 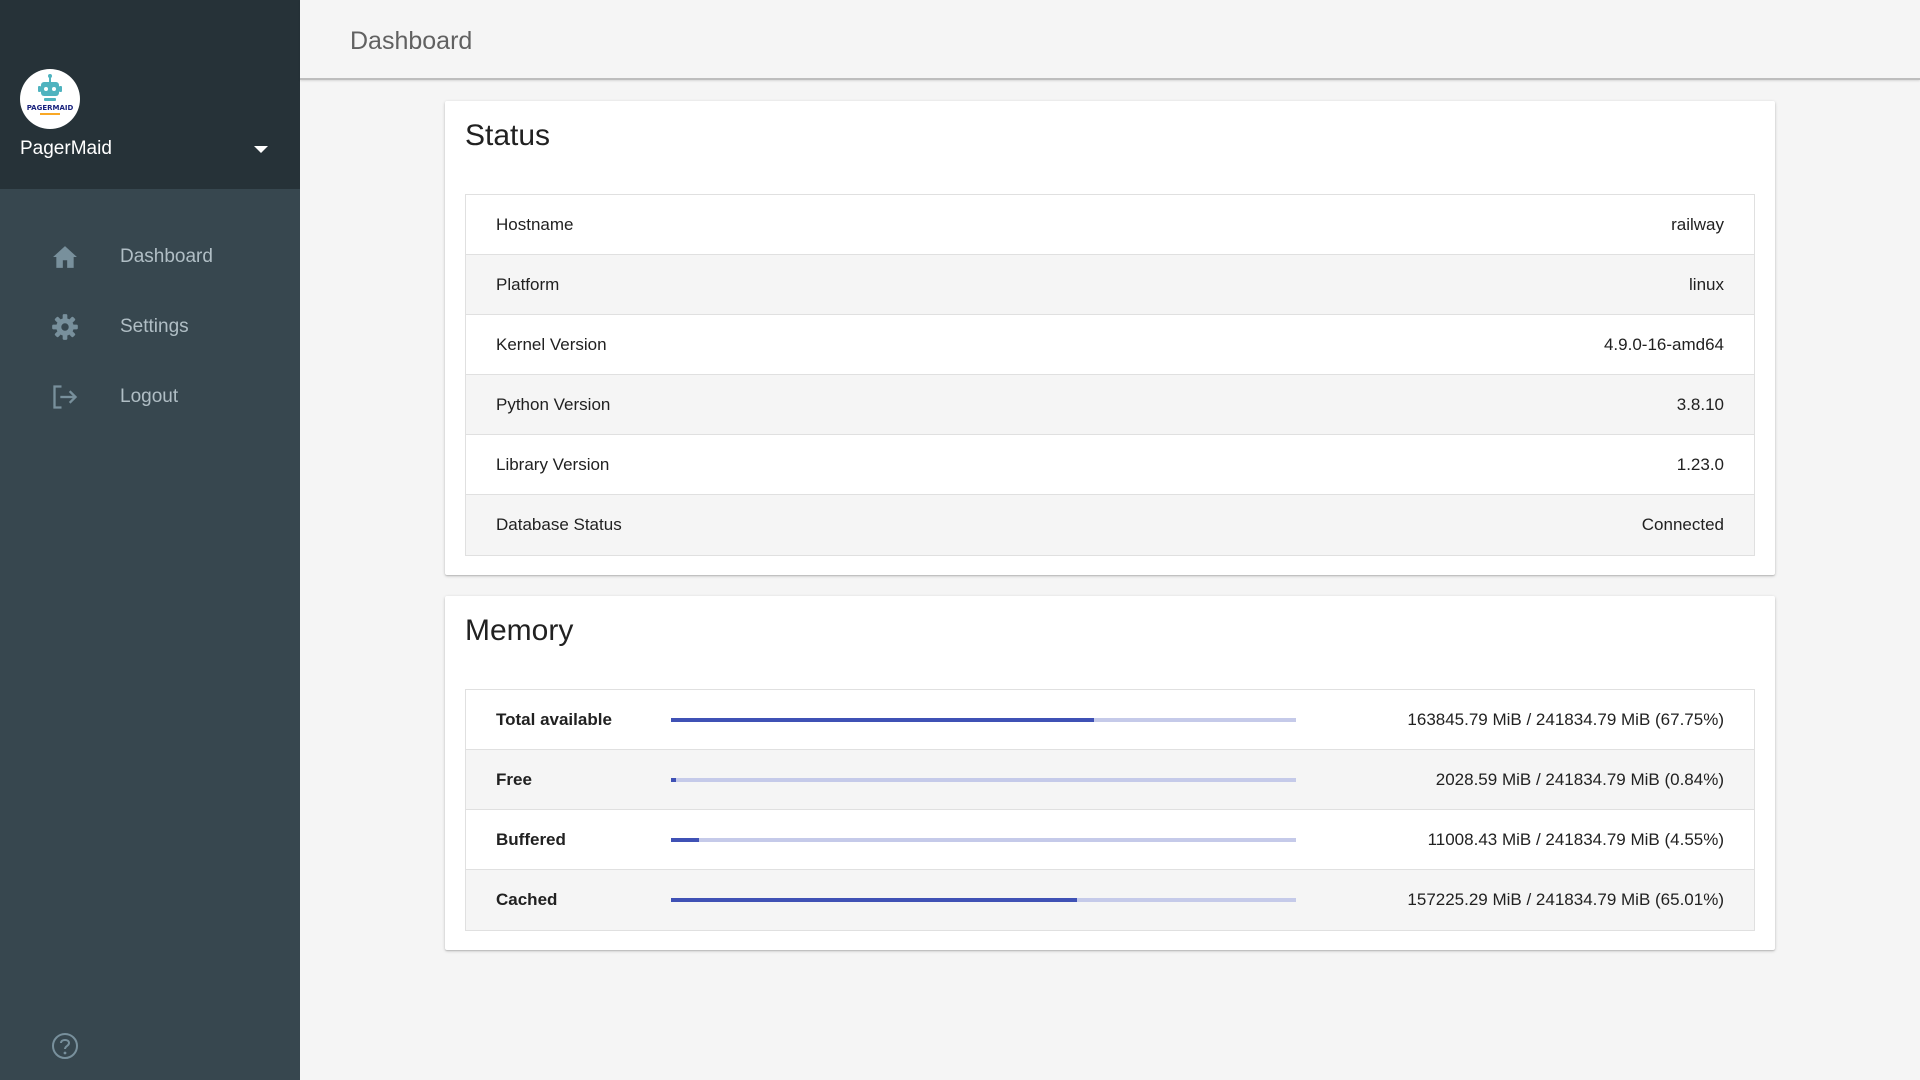 What do you see at coordinates (1579, 779) in the screenshot?
I see `row-value: 2028.59 MiB / 241834.79 MiB (0.84%)` at bounding box center [1579, 779].